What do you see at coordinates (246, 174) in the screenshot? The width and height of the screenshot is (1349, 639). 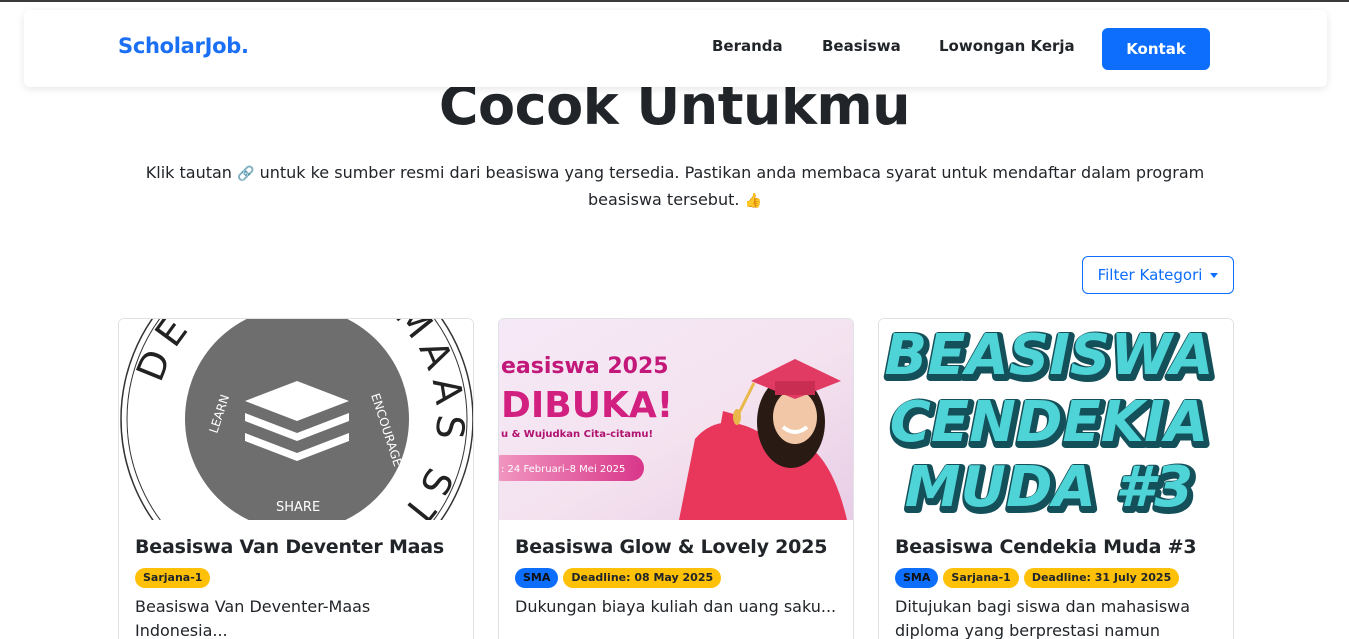 I see `link-icon: 🔗` at bounding box center [246, 174].